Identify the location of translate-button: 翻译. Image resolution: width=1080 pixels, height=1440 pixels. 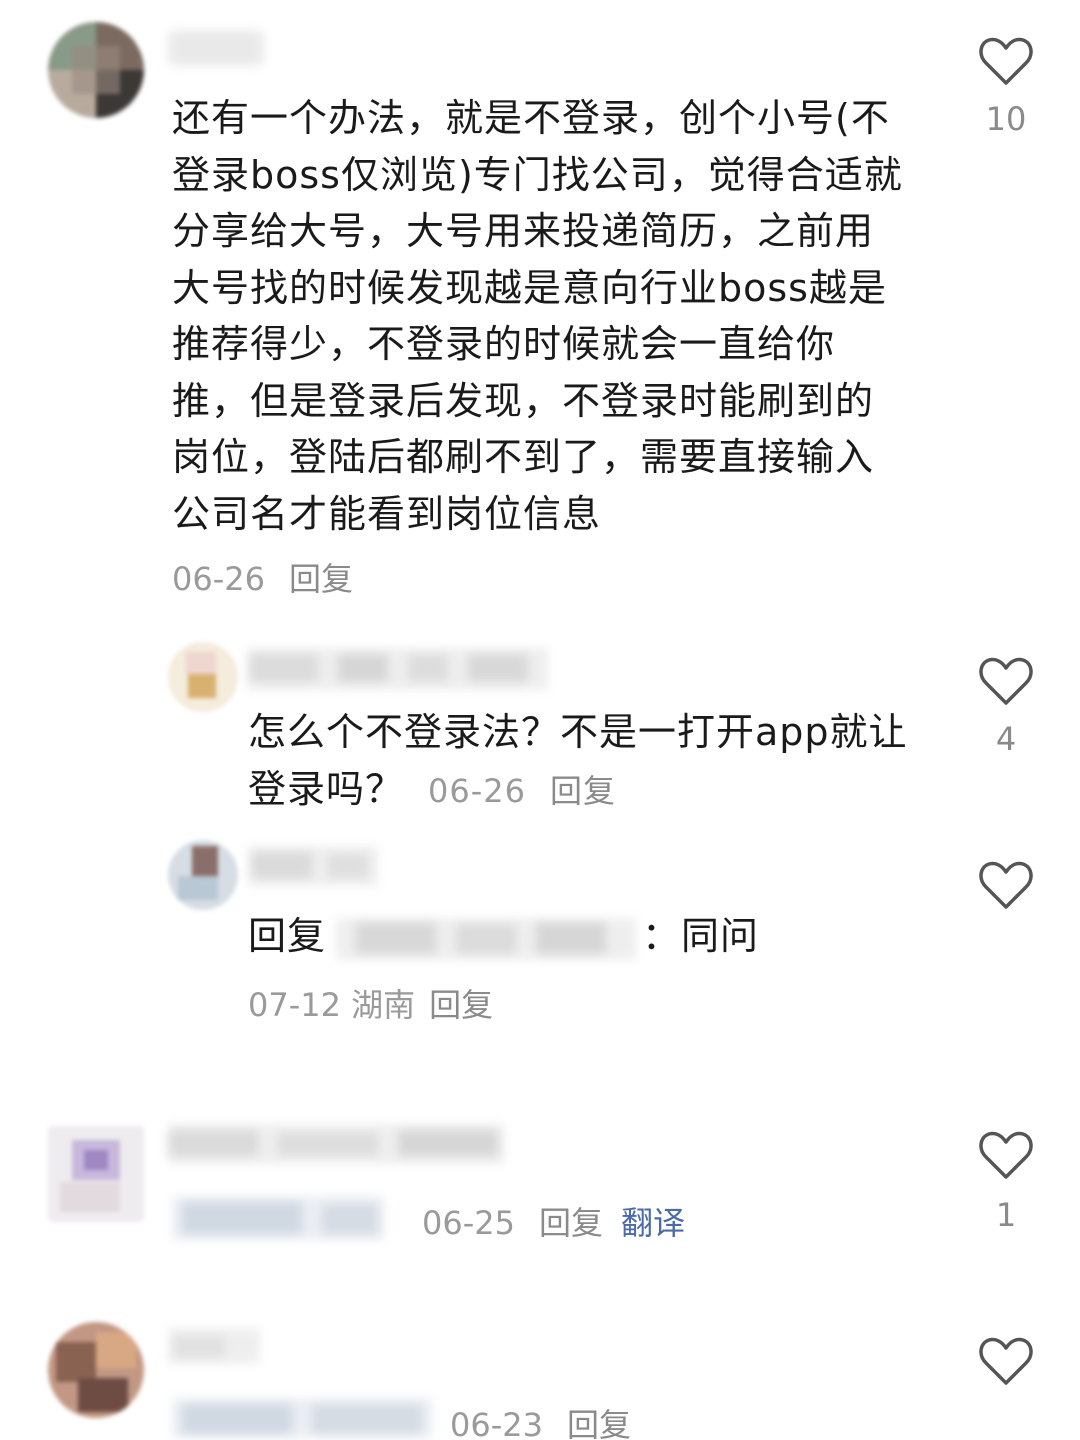
(653, 1223).